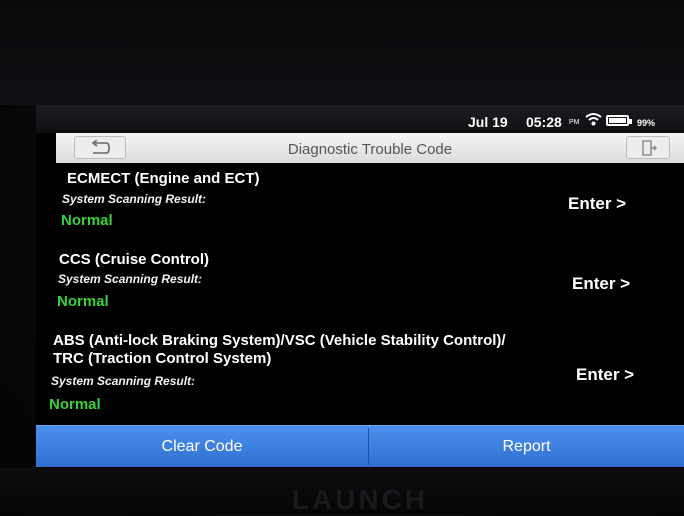  I want to click on wifi-icon, so click(593, 121).